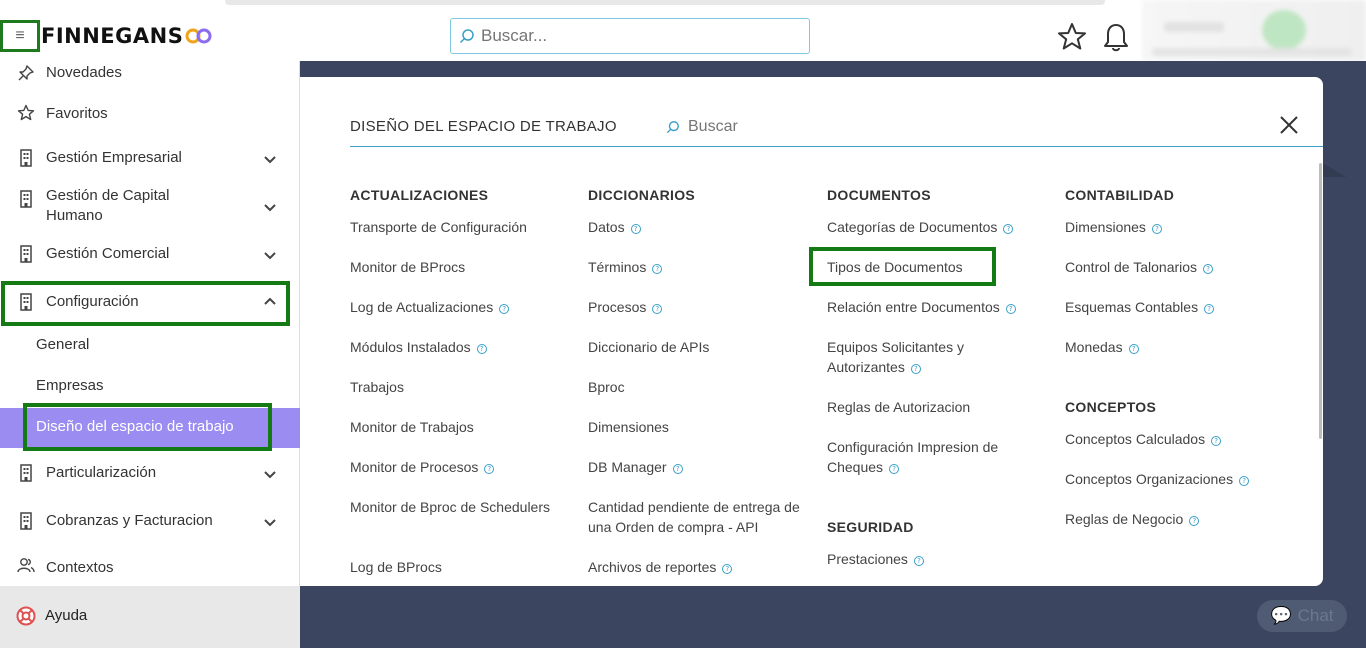 The image size is (1366, 648). I want to click on sidebar-item-gestion-capital-humano: Gestión de Capital Humano, so click(150, 207).